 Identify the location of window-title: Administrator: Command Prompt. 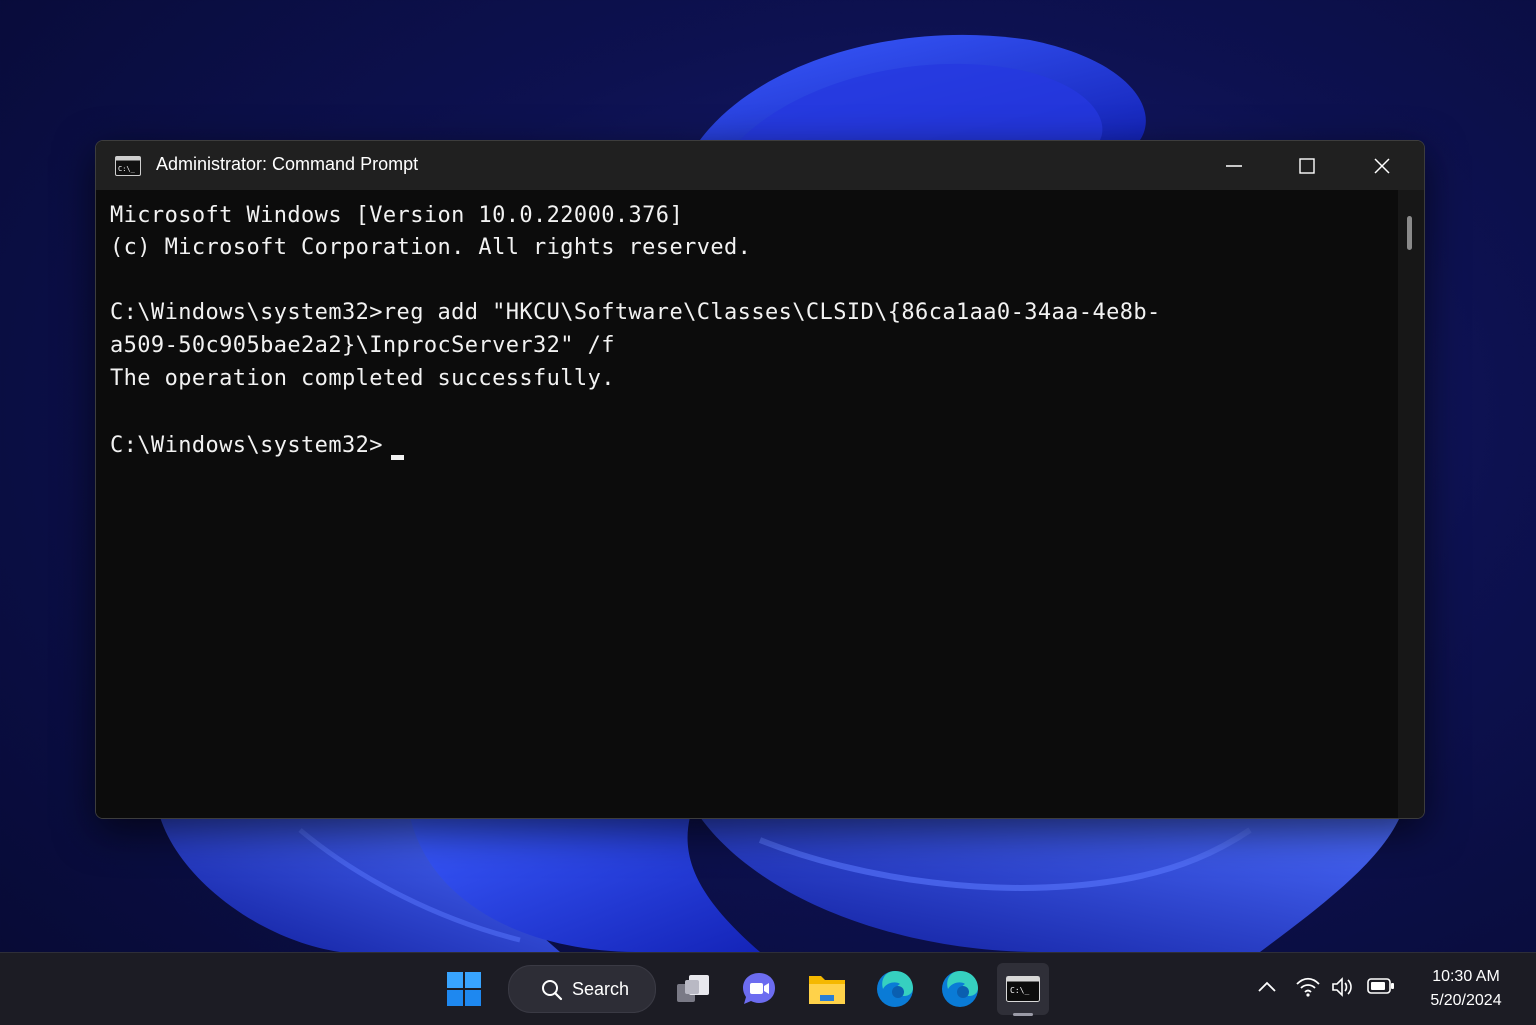
(287, 164).